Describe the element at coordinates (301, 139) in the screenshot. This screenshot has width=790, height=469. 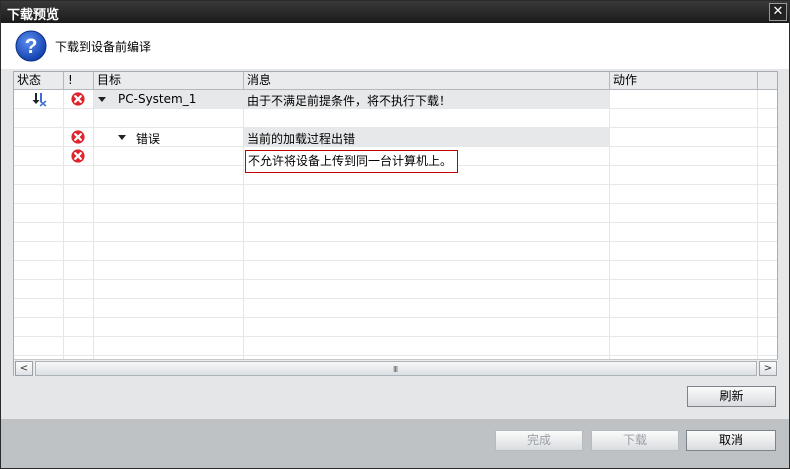
I see `row-message: 当前的加载过程出错` at that location.